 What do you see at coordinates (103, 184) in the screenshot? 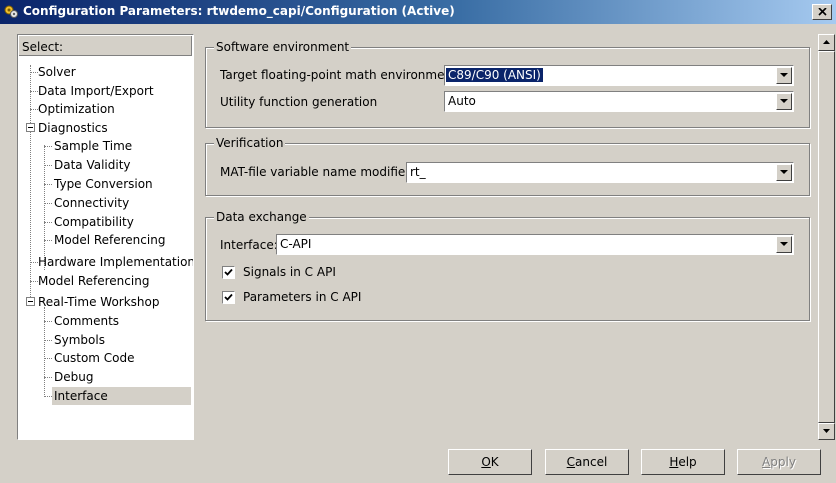
I see `tree-item-type-conversion: Type Conversion` at bounding box center [103, 184].